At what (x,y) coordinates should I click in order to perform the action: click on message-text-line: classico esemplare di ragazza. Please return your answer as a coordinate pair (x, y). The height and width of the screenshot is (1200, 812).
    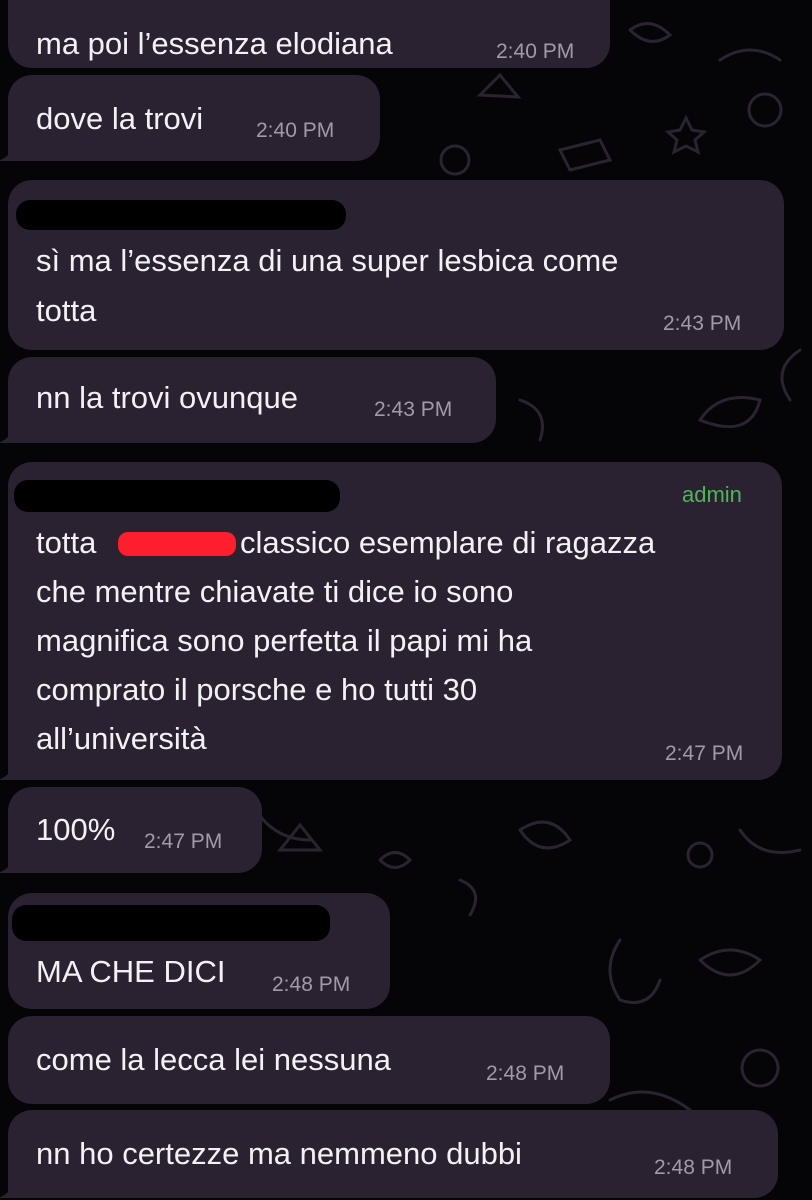
    Looking at the image, I should click on (448, 542).